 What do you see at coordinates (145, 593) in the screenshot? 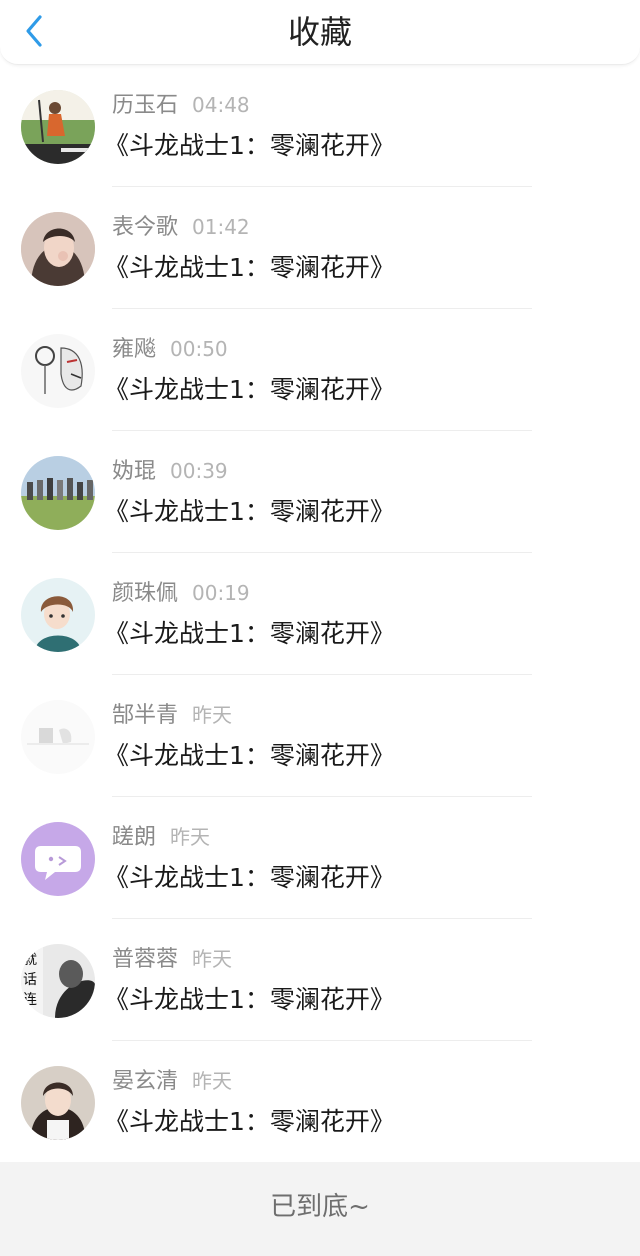
I see `user-name: 颜珠佩` at bounding box center [145, 593].